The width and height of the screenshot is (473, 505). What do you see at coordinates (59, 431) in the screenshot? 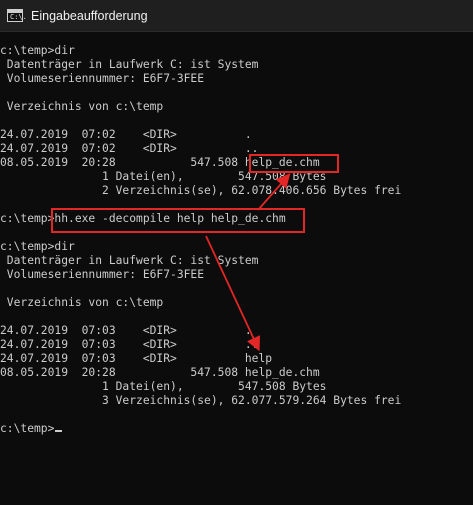
I see `text-cursor` at bounding box center [59, 431].